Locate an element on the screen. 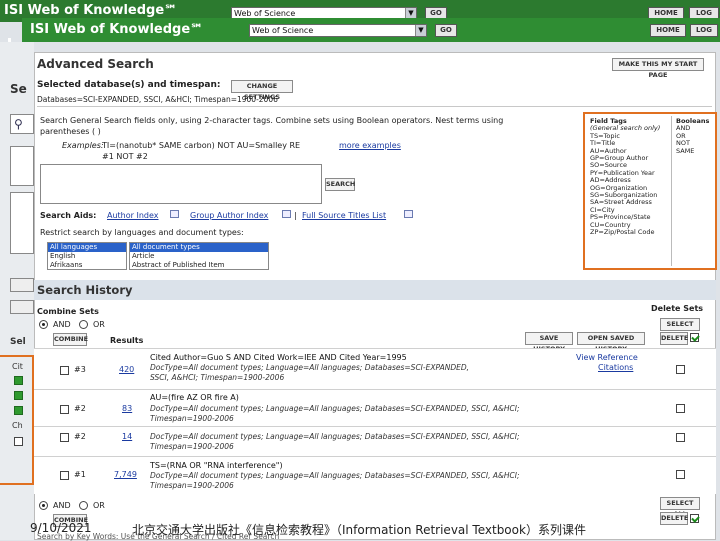 This screenshot has width=720, height=541. instructions-line2: parentheses ( ) is located at coordinates (70, 131).